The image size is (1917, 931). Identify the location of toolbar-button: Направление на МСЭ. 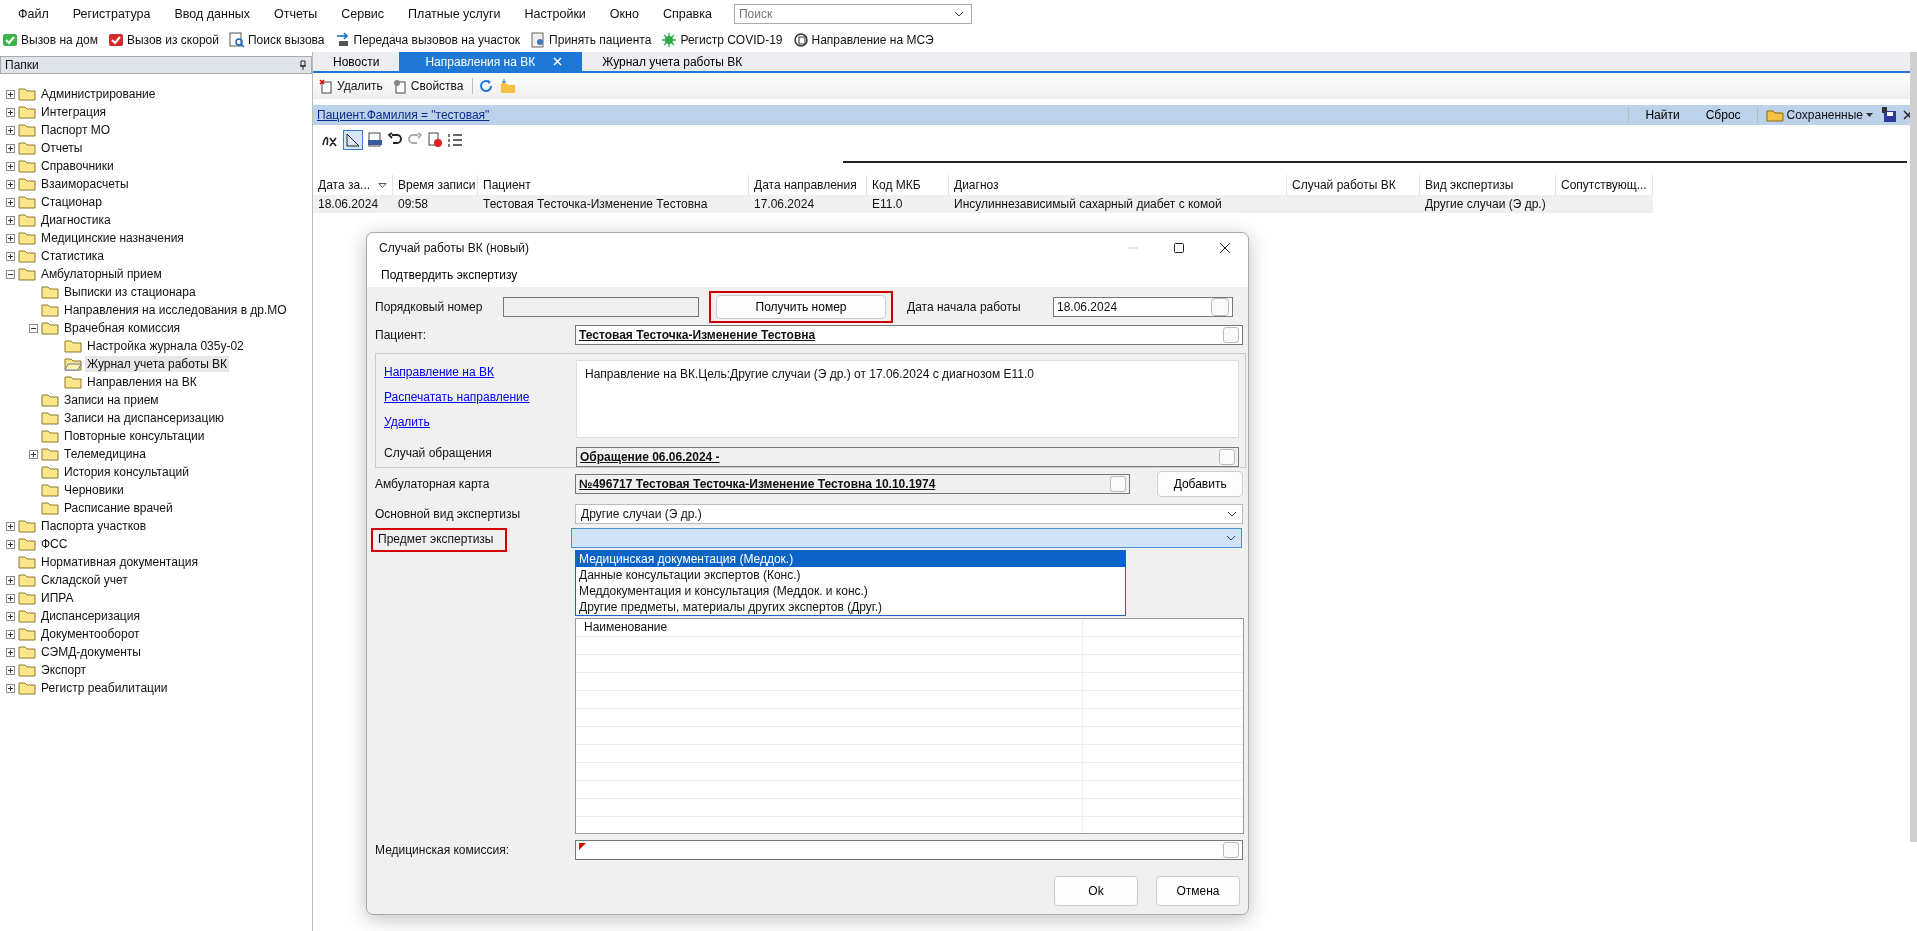
(863, 40).